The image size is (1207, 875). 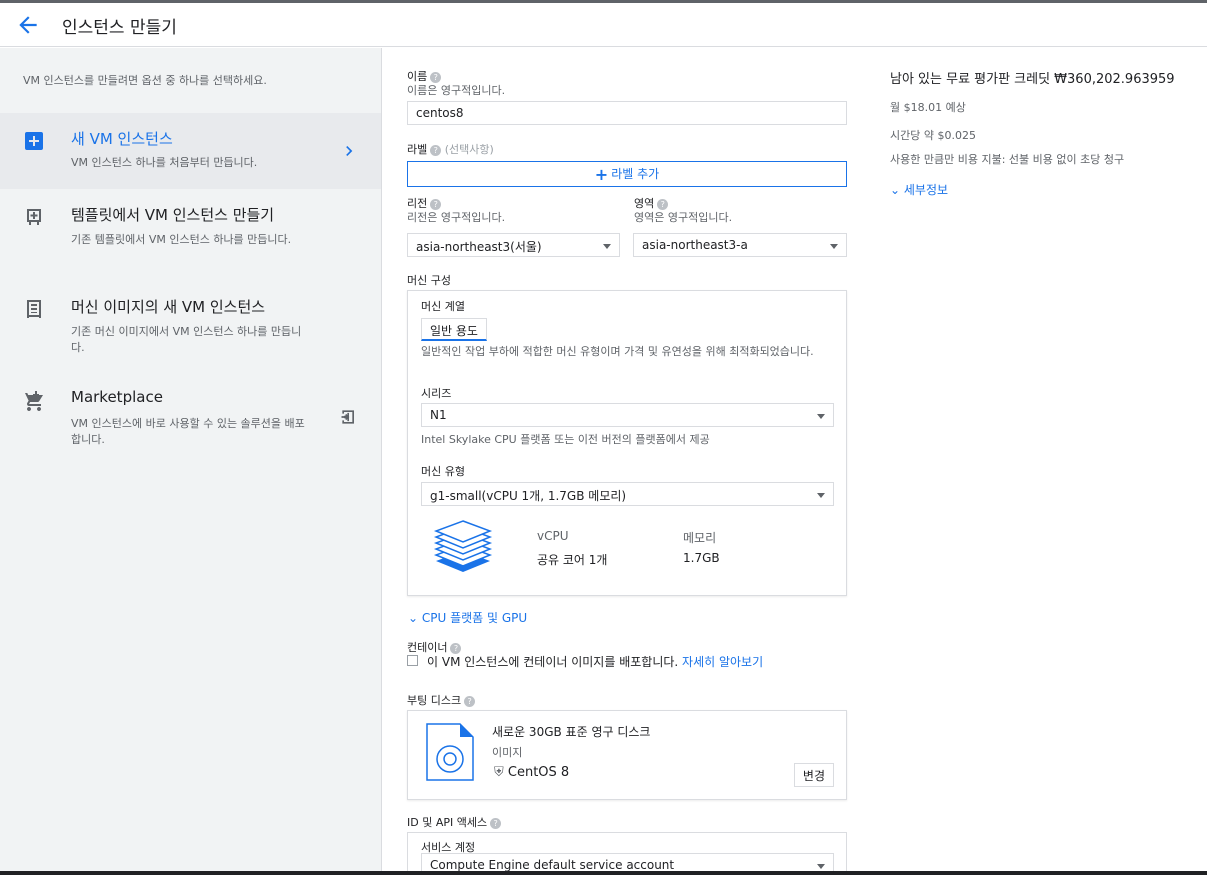 What do you see at coordinates (173, 215) in the screenshot?
I see `option-title: 템플릿에서 VM 인스턴스 만들기` at bounding box center [173, 215].